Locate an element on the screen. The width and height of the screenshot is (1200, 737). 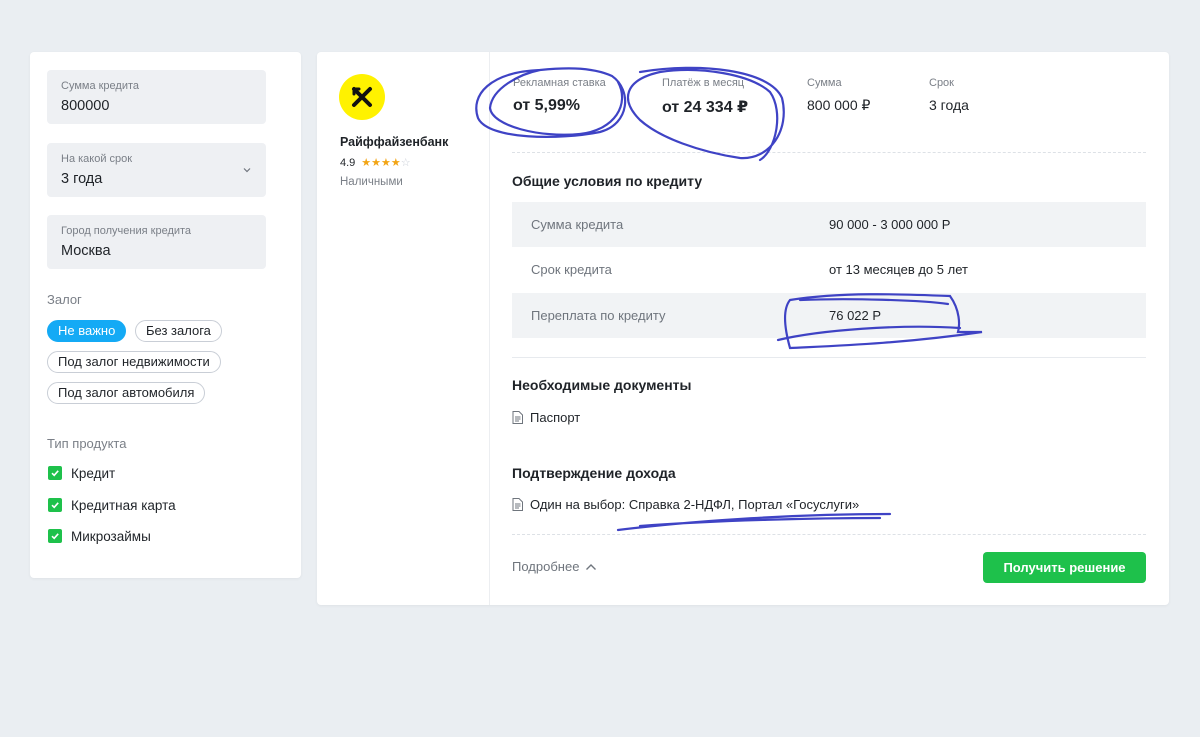
condition-key: Срок кредита is located at coordinates (571, 269).